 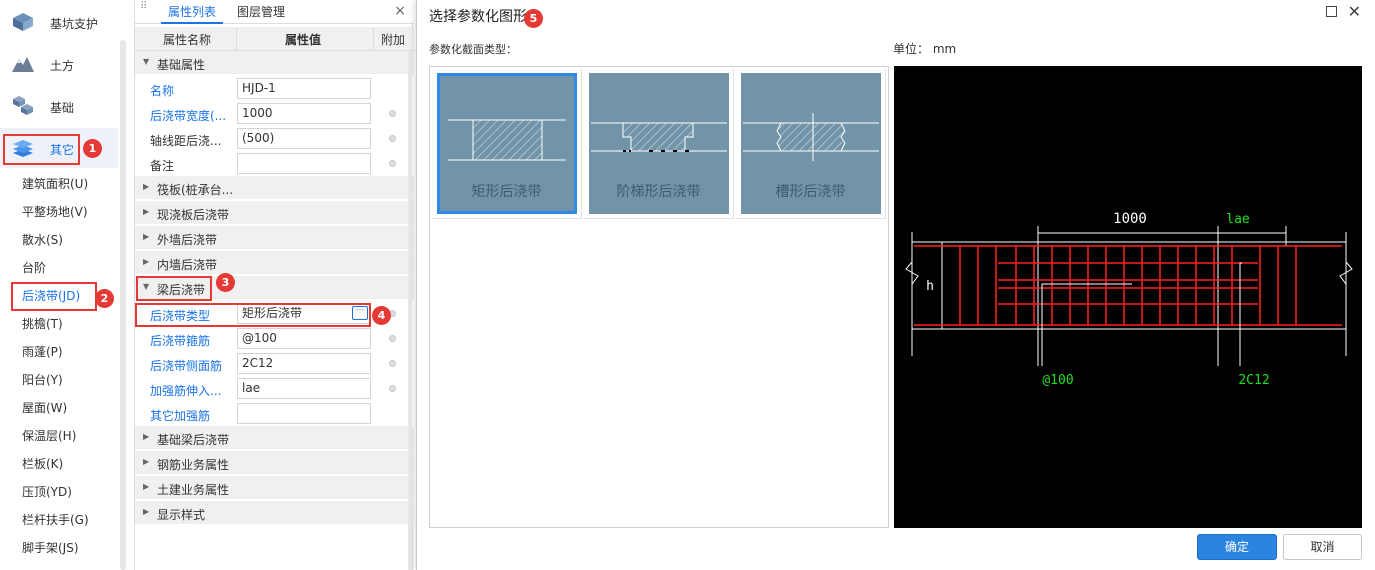 What do you see at coordinates (1354, 11) in the screenshot?
I see `close-icon: ✕` at bounding box center [1354, 11].